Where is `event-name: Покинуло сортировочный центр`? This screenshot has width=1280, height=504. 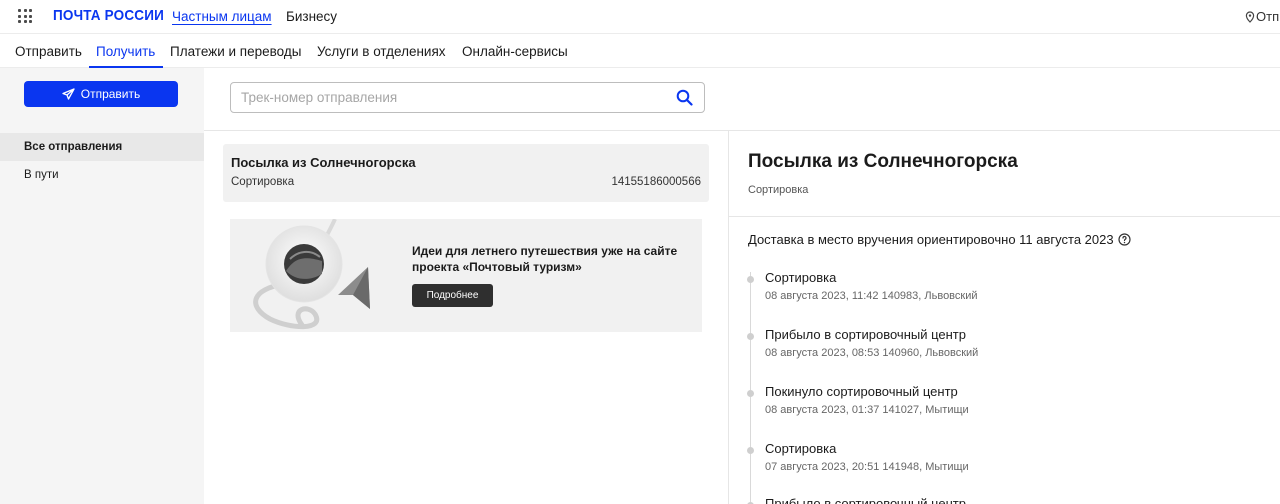 event-name: Покинуло сортировочный центр is located at coordinates (861, 391).